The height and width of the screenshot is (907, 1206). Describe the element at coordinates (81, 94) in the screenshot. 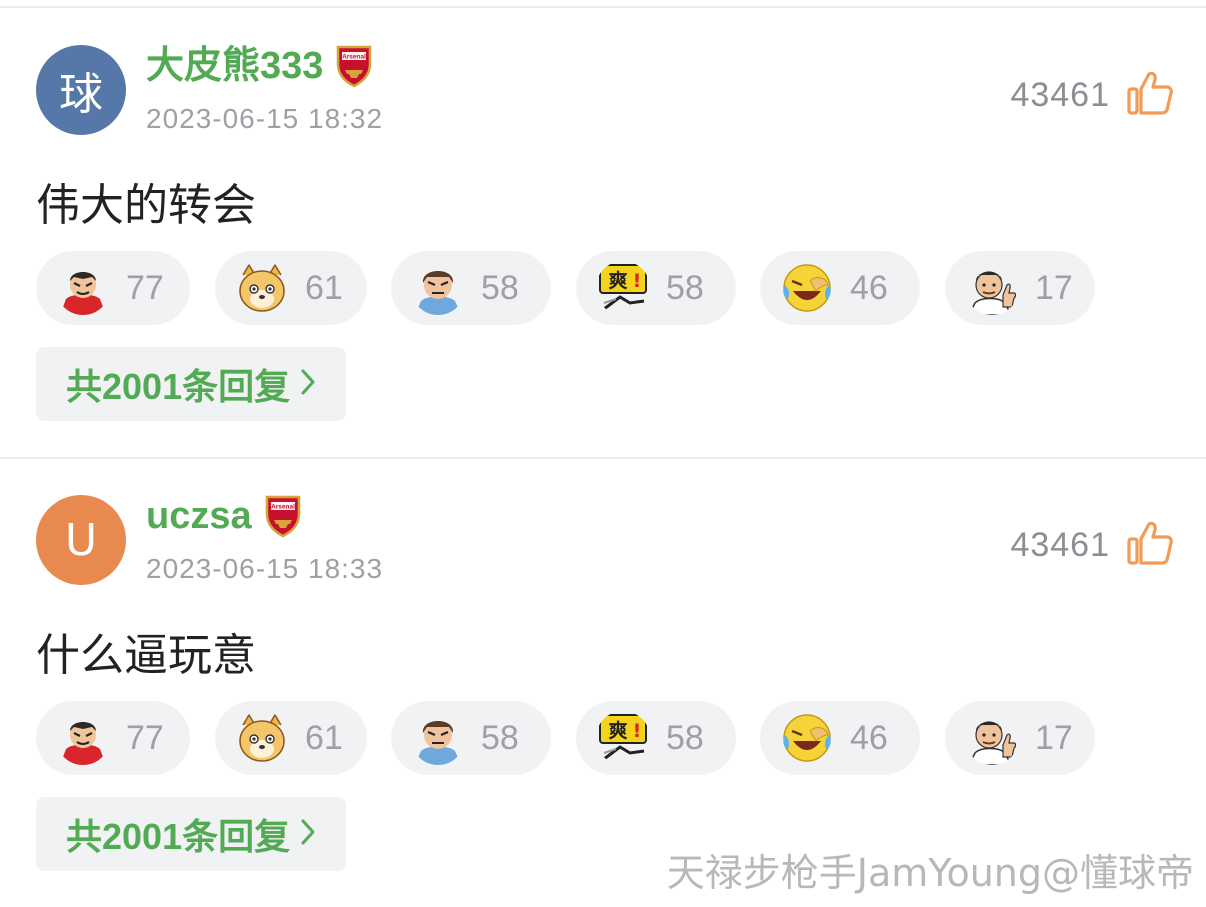

I see `avatar-initial: 球` at that location.